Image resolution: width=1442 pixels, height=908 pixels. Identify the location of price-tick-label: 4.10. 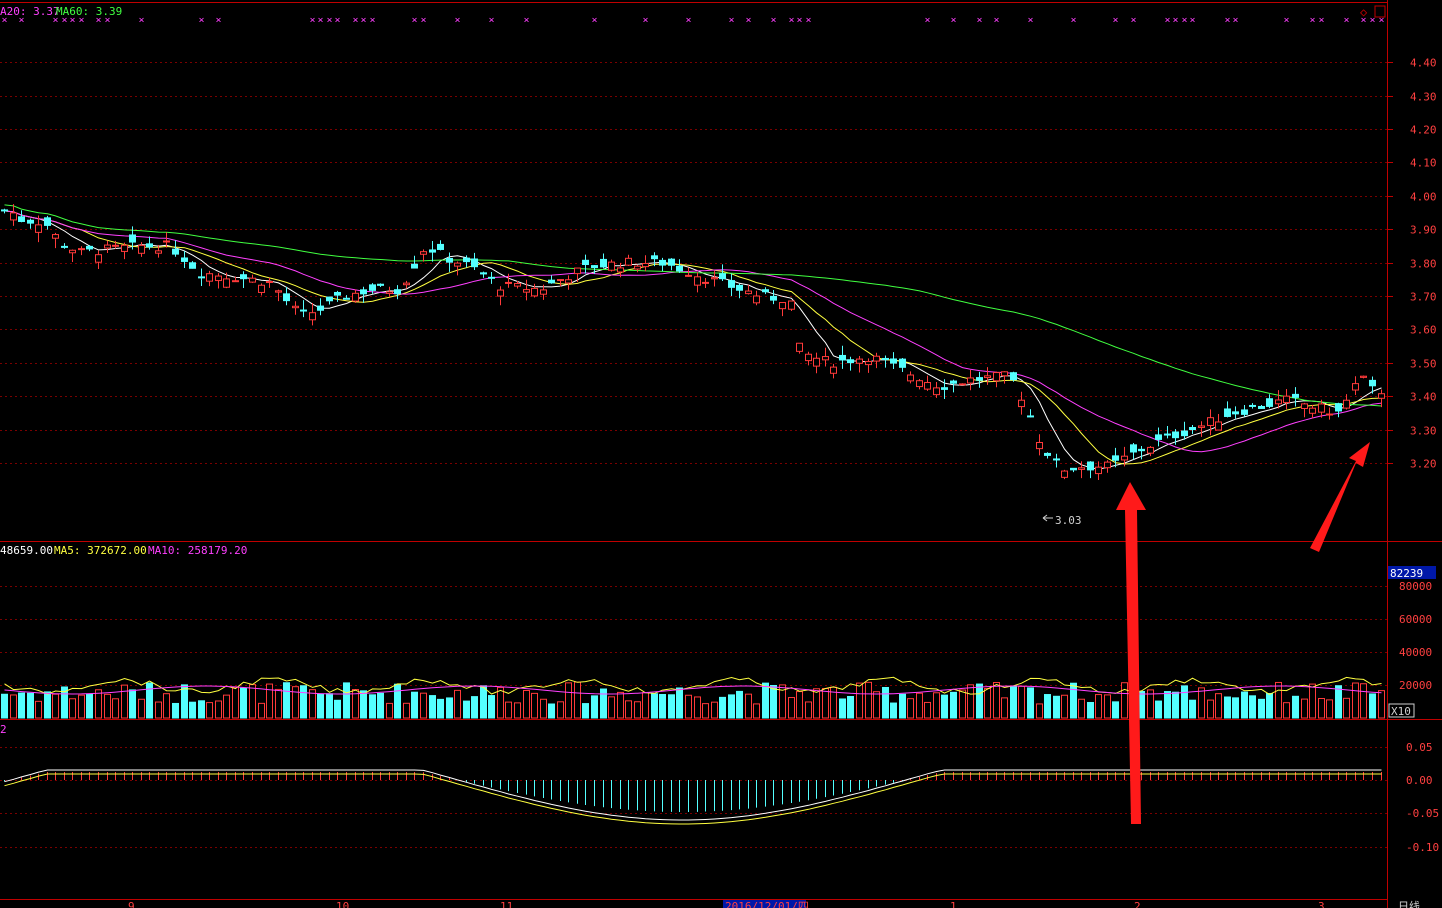
(1423, 163).